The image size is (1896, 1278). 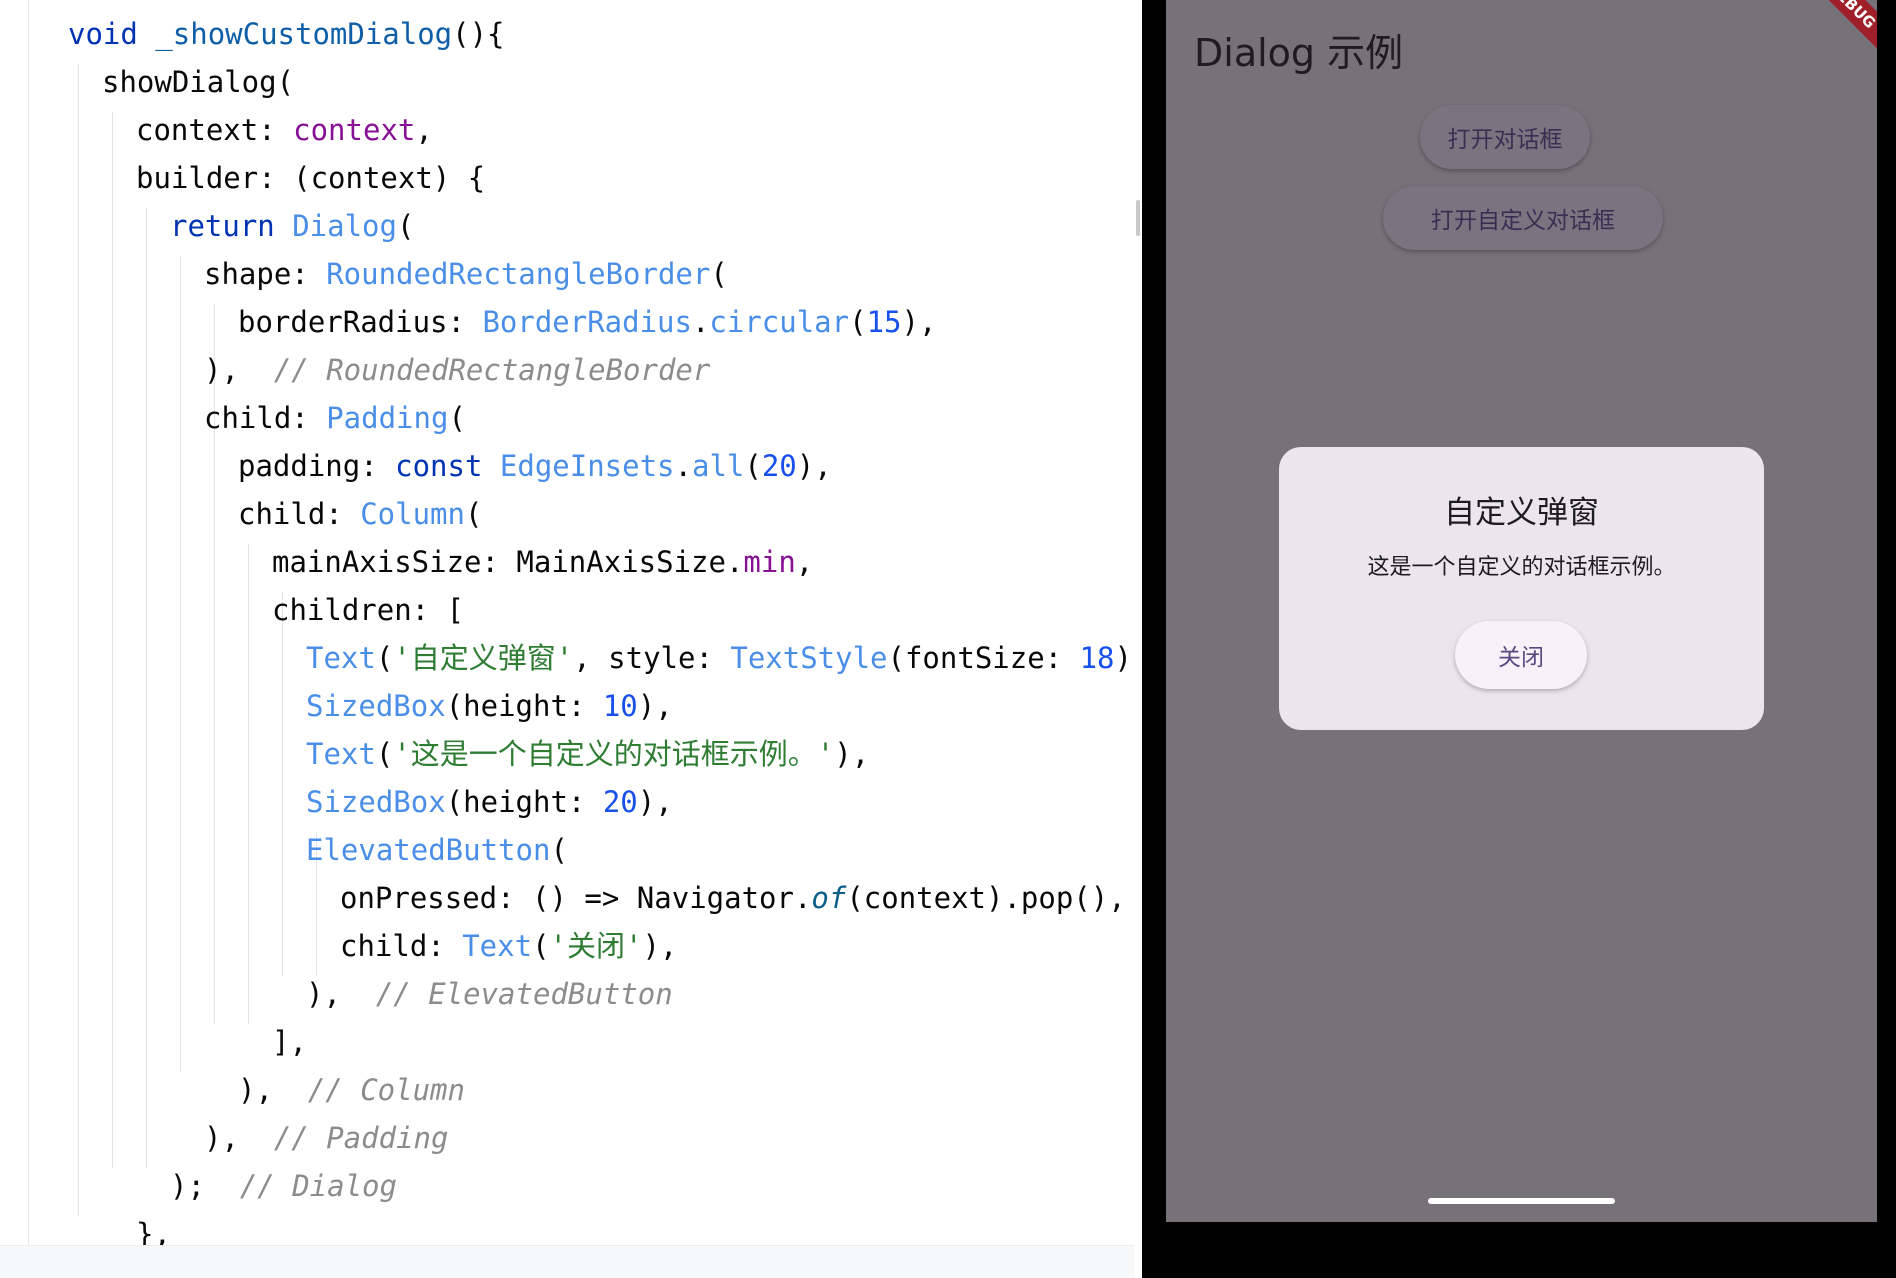 I want to click on code-line: ), // RoundedRectangleBorder, so click(x=457, y=370).